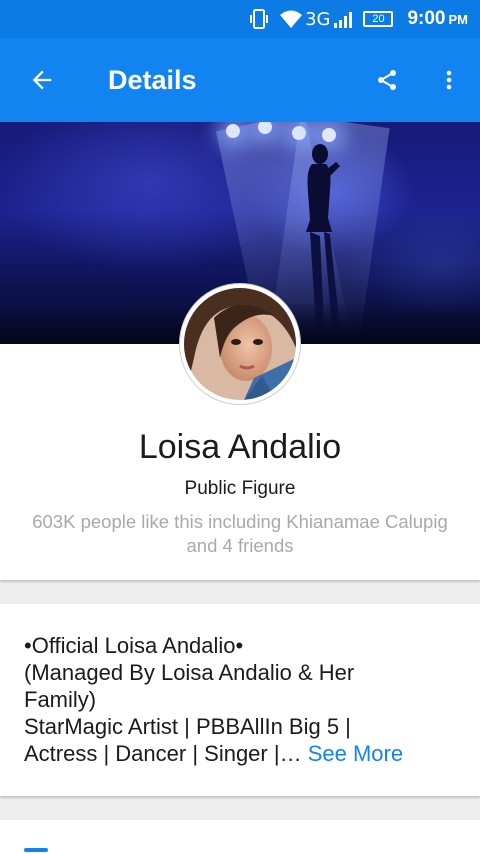  I want to click on back-button, so click(42, 80).